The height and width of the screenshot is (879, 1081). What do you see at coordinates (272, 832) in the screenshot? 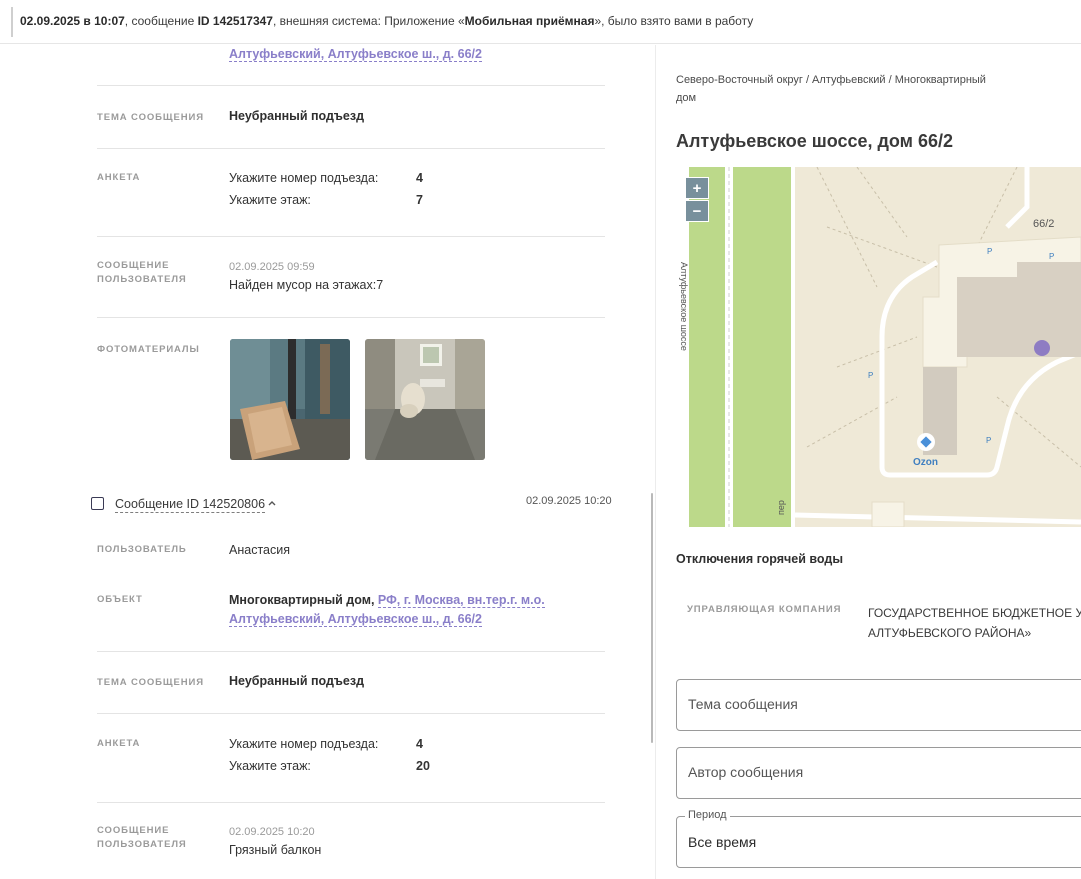
I see `user-message-date: 02.09.2025 10:20` at bounding box center [272, 832].